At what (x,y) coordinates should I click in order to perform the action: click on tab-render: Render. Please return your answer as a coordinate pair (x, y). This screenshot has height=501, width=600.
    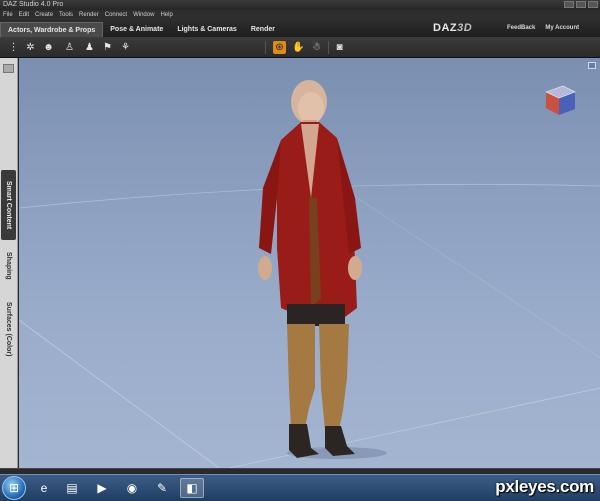
    Looking at the image, I should click on (263, 29).